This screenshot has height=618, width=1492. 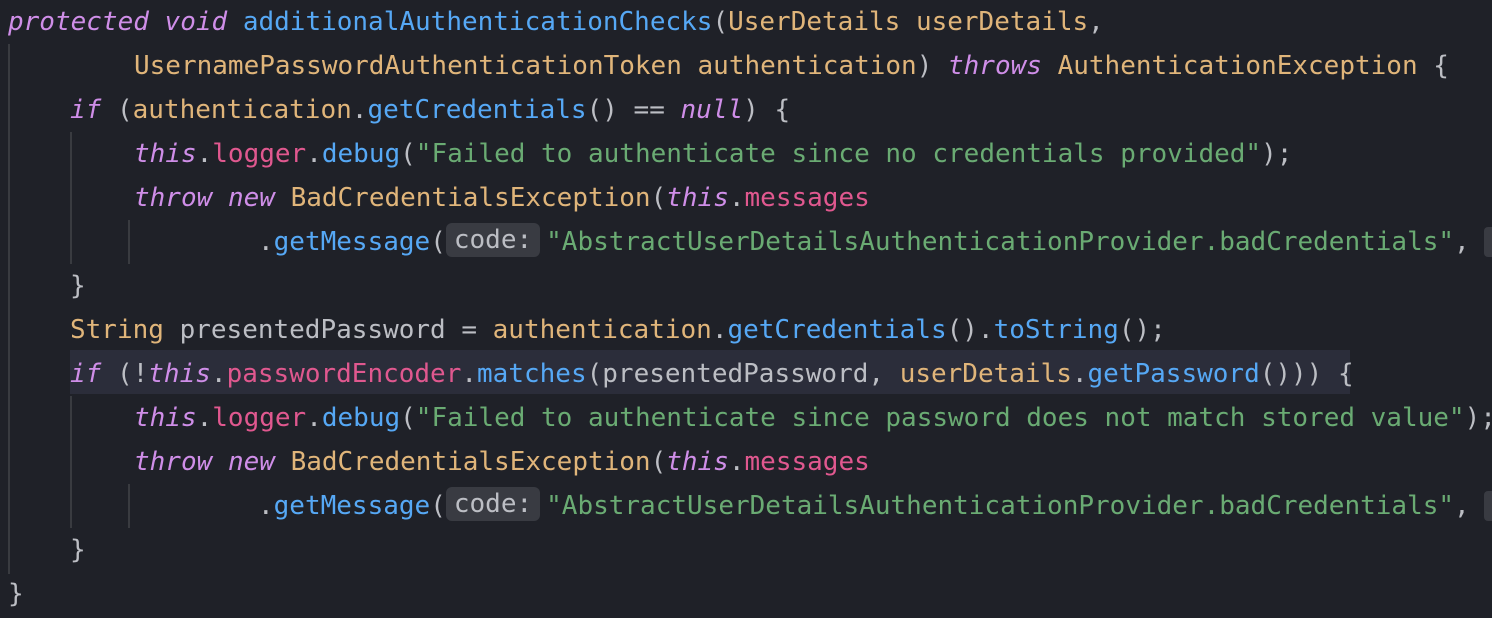 What do you see at coordinates (344, 374) in the screenshot?
I see `field-name: passwordEncoder` at bounding box center [344, 374].